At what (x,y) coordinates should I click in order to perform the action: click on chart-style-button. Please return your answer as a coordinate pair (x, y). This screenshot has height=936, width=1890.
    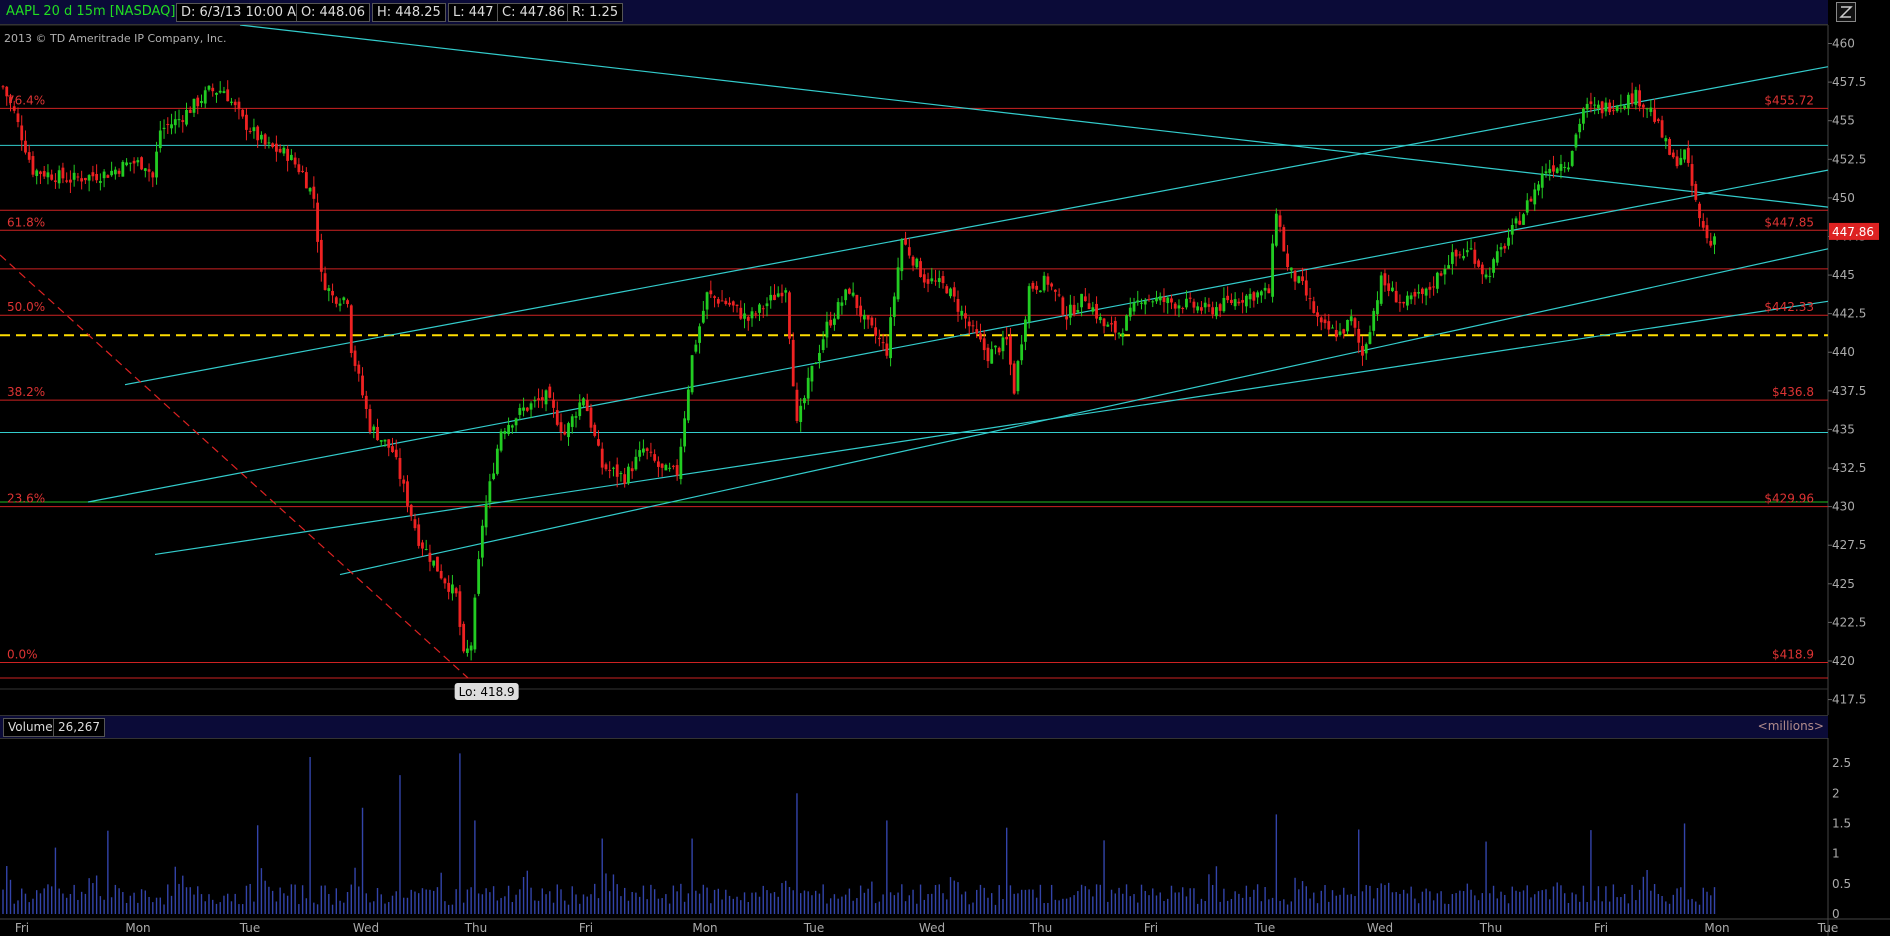
    Looking at the image, I should click on (1846, 12).